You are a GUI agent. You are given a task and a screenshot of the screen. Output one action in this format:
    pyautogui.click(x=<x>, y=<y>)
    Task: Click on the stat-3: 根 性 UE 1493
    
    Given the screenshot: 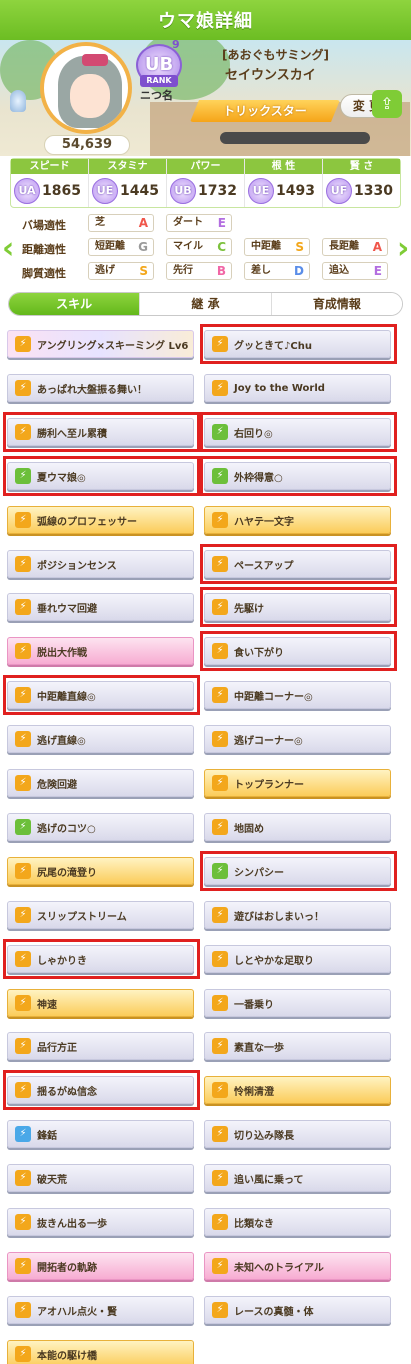 What is the action you would take?
    pyautogui.click(x=284, y=183)
    